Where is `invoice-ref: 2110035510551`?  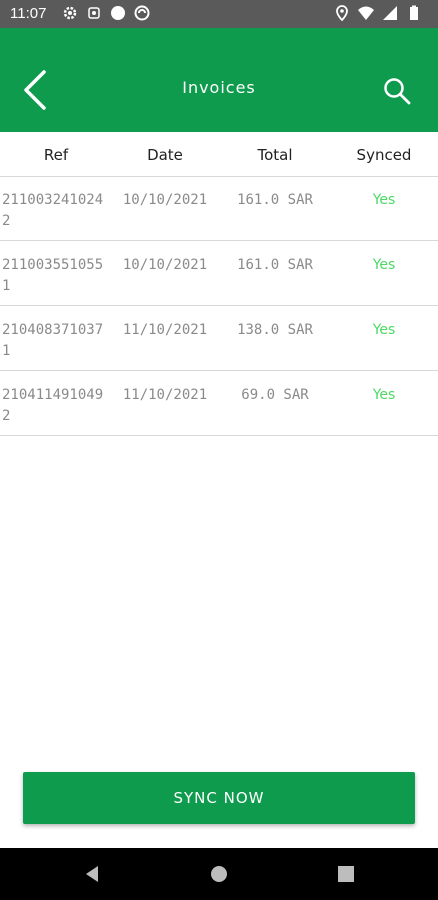 invoice-ref: 2110035510551 is located at coordinates (53, 275).